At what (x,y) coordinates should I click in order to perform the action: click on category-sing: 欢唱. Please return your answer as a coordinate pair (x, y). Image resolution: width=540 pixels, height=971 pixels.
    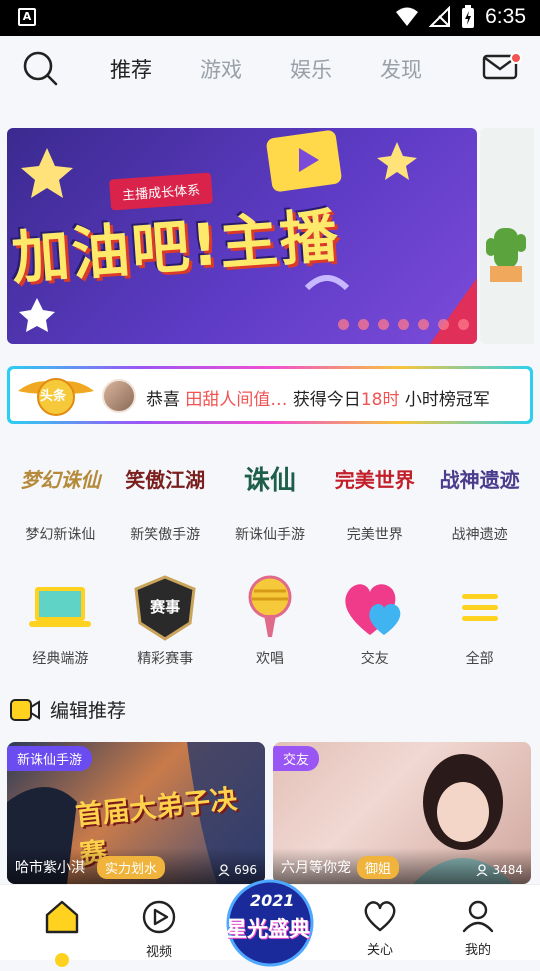
    Looking at the image, I should click on (270, 621).